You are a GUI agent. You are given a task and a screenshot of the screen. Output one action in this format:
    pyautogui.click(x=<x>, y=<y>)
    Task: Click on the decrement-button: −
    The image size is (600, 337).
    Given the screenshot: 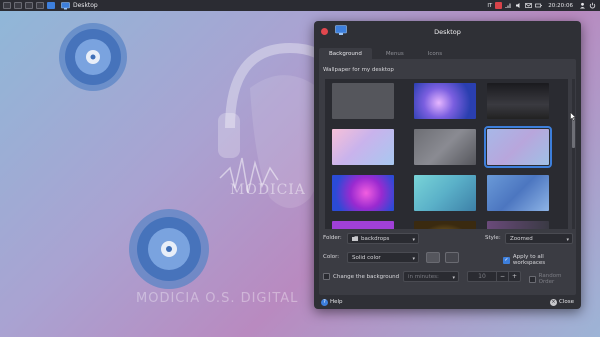 What is the action you would take?
    pyautogui.click(x=502, y=276)
    